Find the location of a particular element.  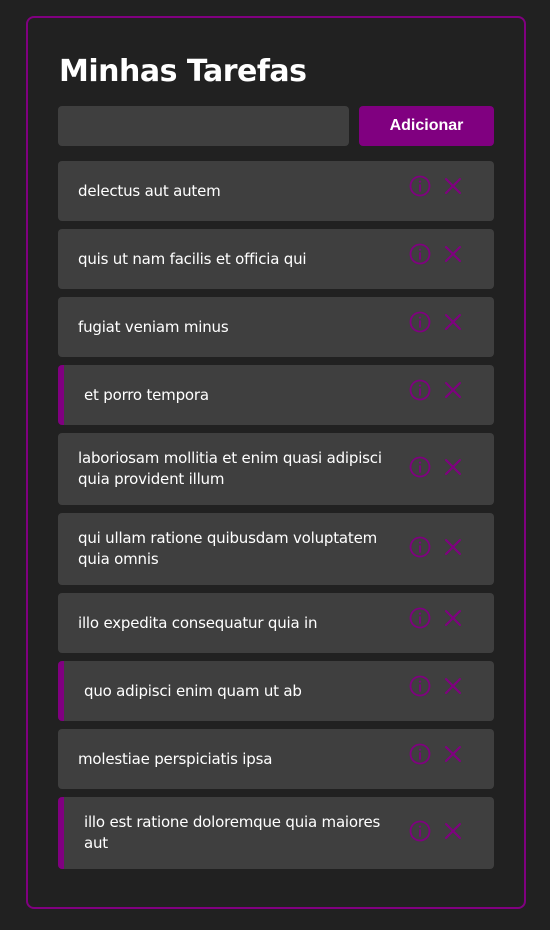

task-item: delectus aut autem is located at coordinates (276, 191).